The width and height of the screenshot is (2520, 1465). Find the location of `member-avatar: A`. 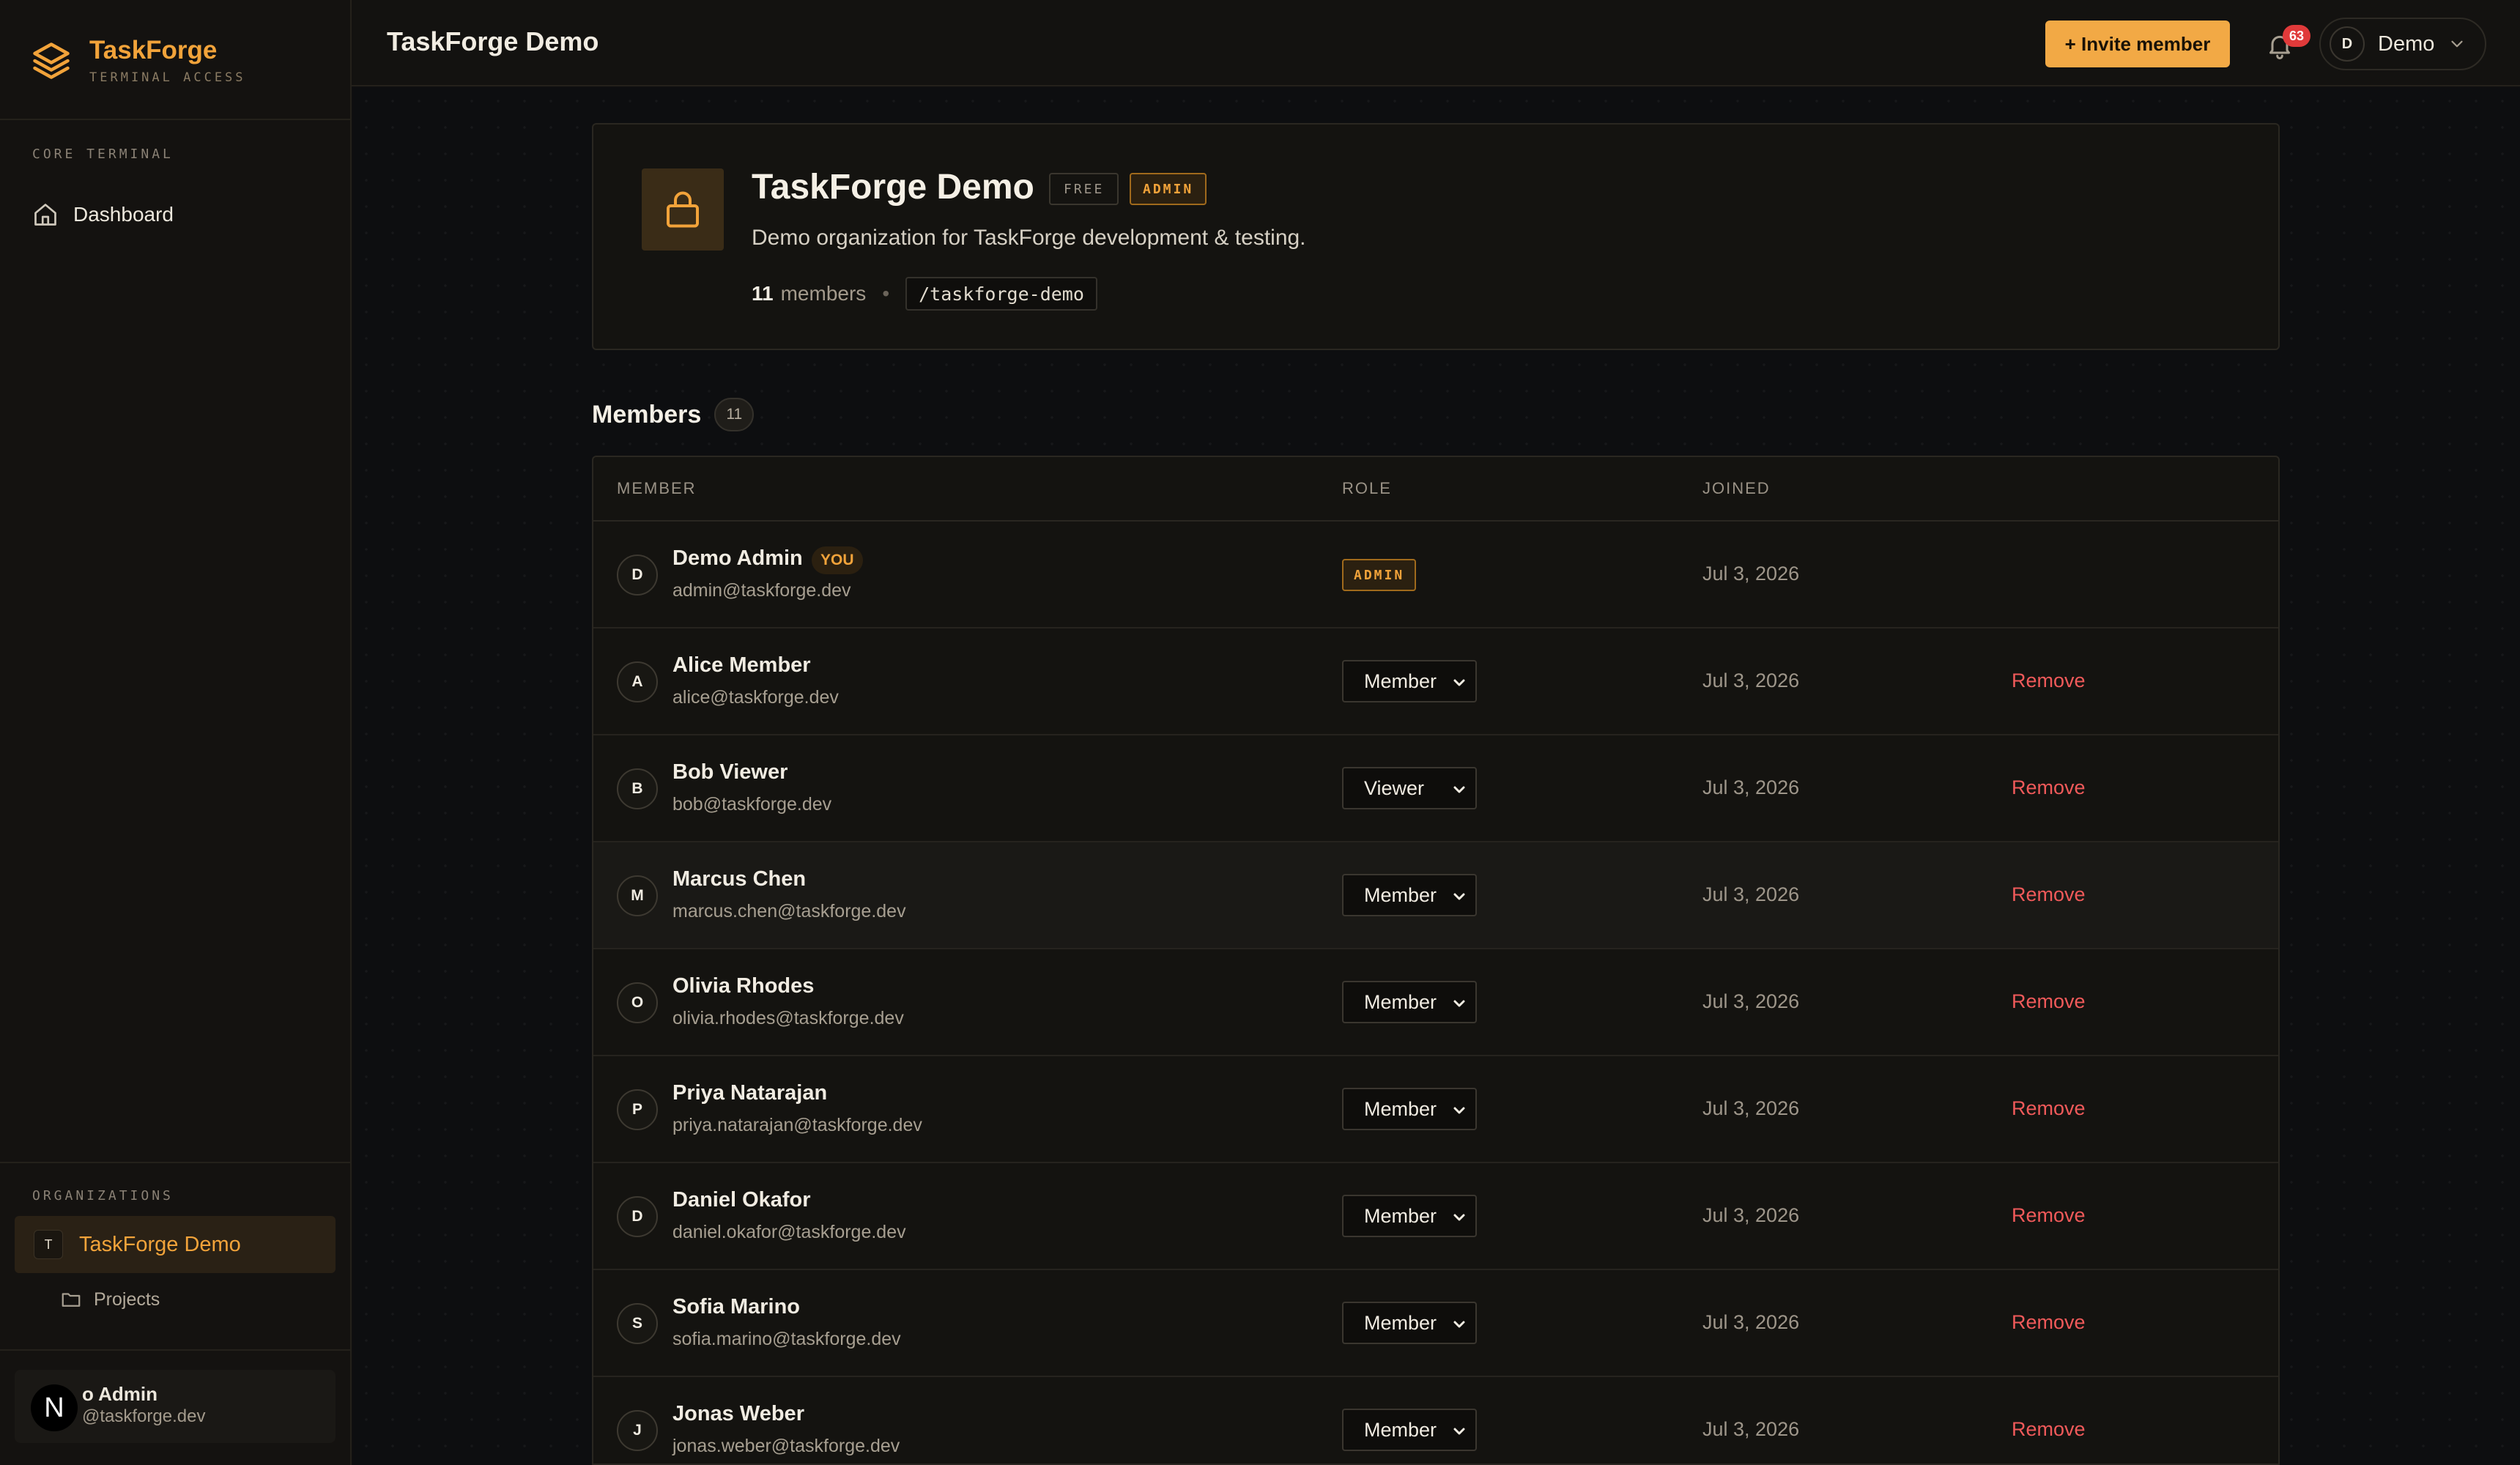

member-avatar: A is located at coordinates (637, 682).